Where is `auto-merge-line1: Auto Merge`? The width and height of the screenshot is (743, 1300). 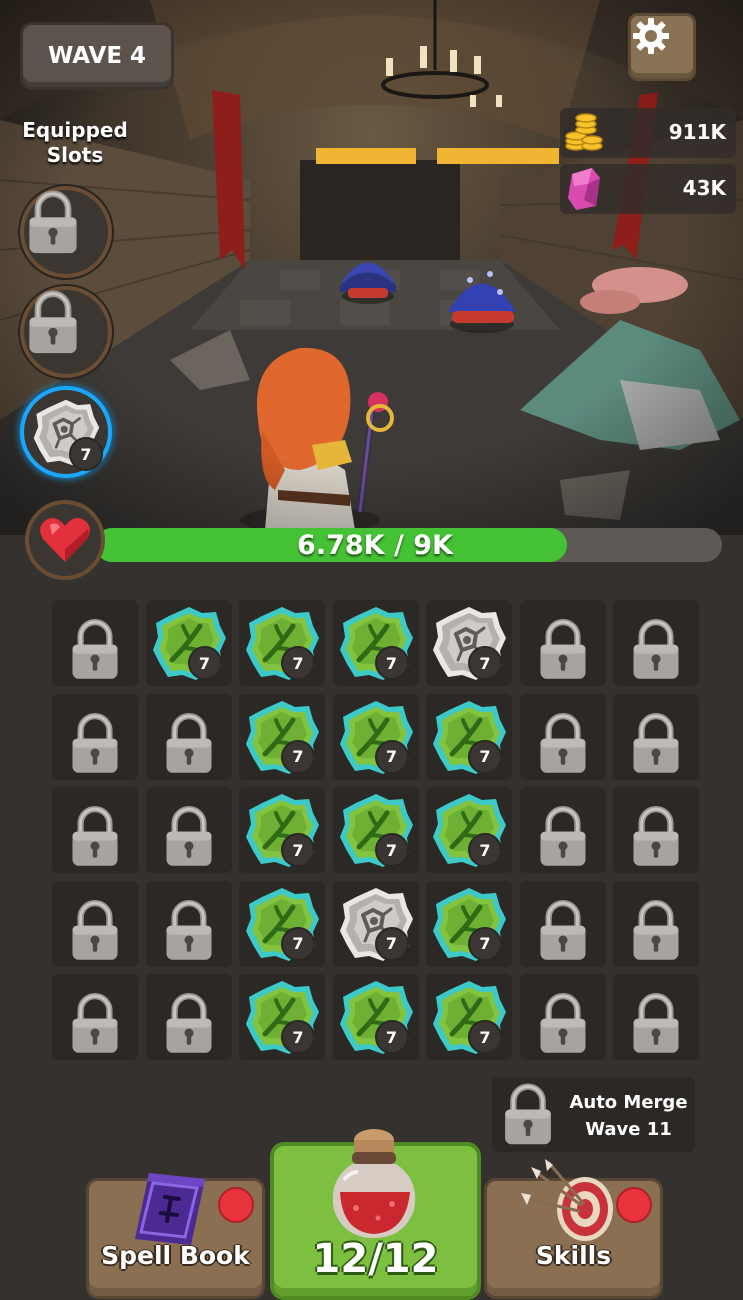
auto-merge-line1: Auto Merge is located at coordinates (628, 1102).